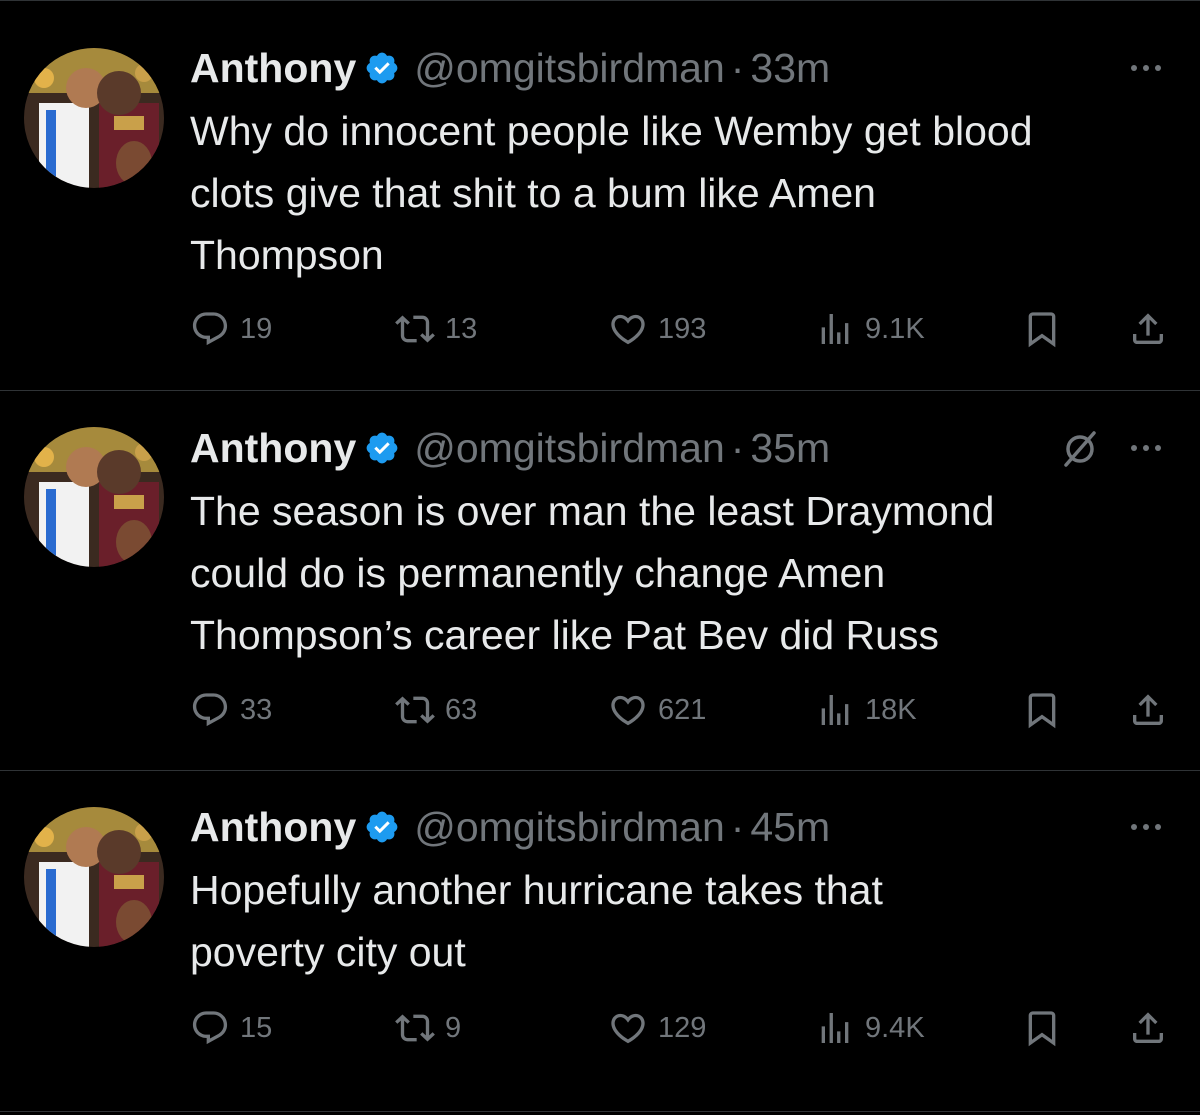 Image resolution: width=1200 pixels, height=1115 pixels. I want to click on tweet-actions: 33 63 621 18K, so click(680, 710).